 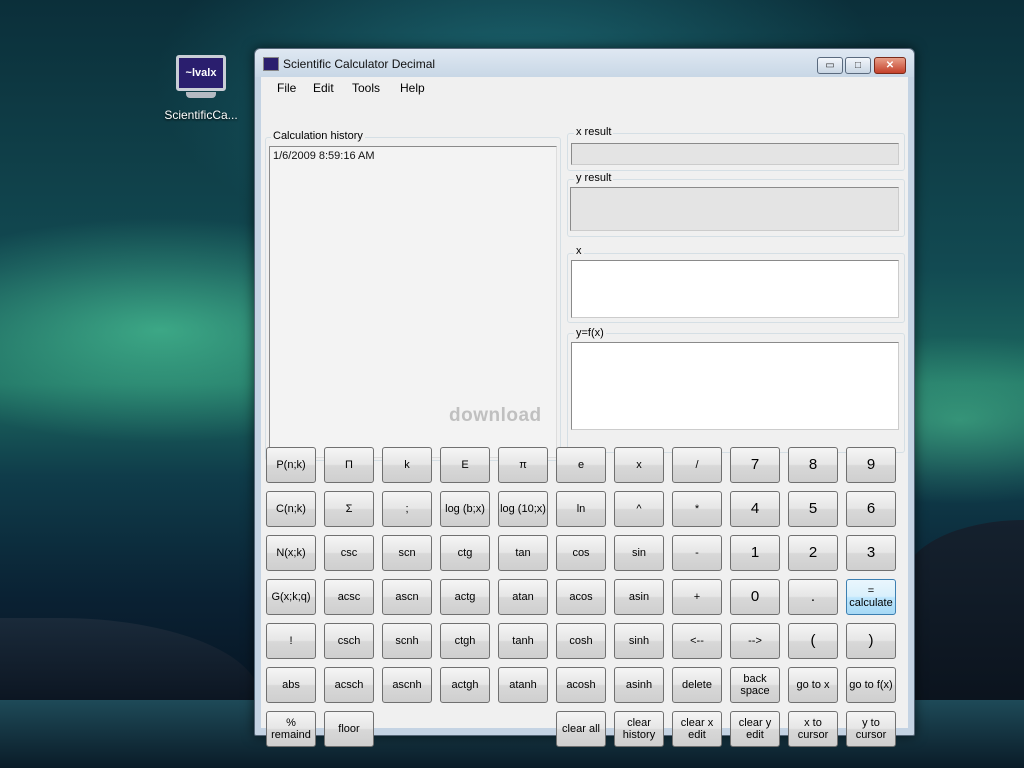 I want to click on y-result-field, so click(x=734, y=209).